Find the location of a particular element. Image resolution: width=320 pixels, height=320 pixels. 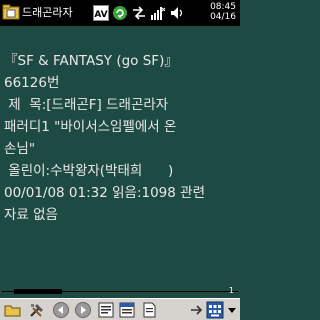

bottom-toolbar is located at coordinates (120, 309).